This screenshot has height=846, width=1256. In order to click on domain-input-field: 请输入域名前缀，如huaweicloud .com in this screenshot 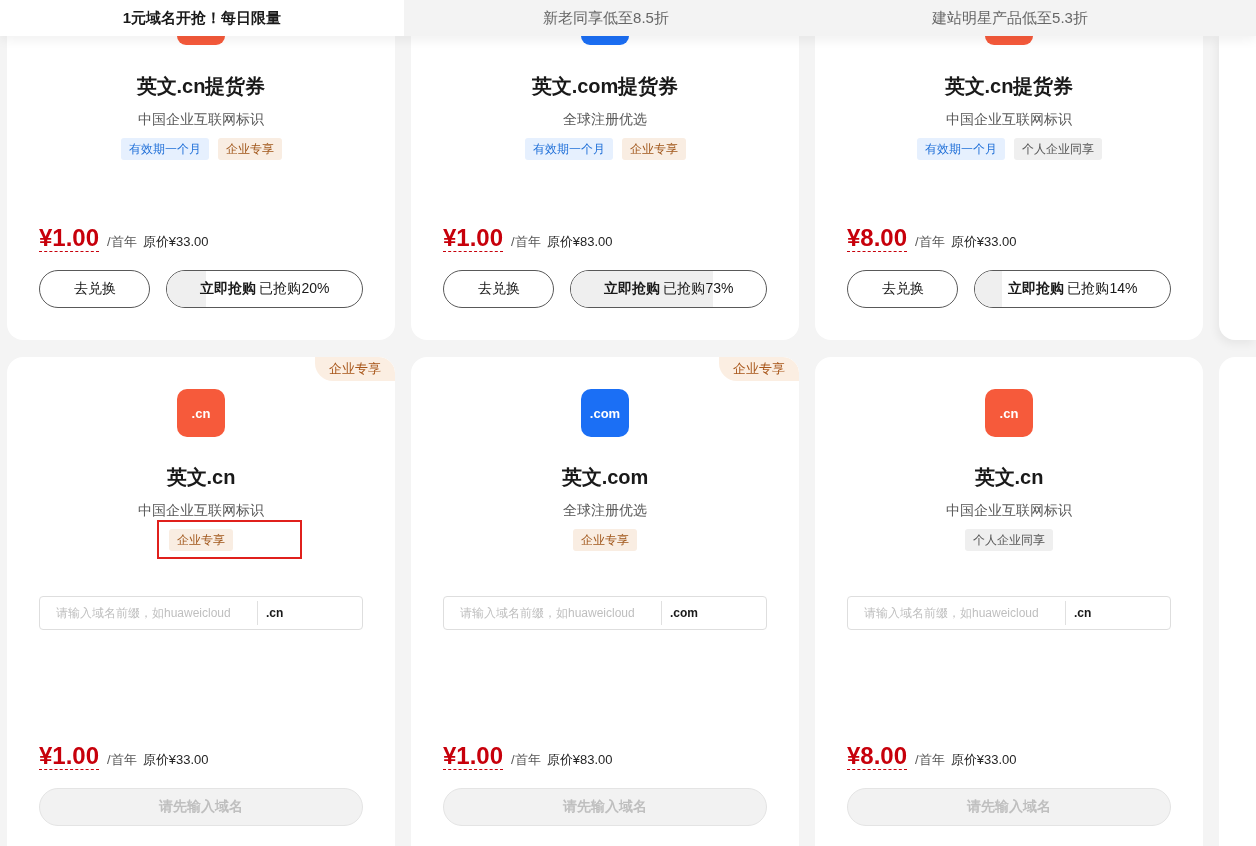, I will do `click(605, 613)`.